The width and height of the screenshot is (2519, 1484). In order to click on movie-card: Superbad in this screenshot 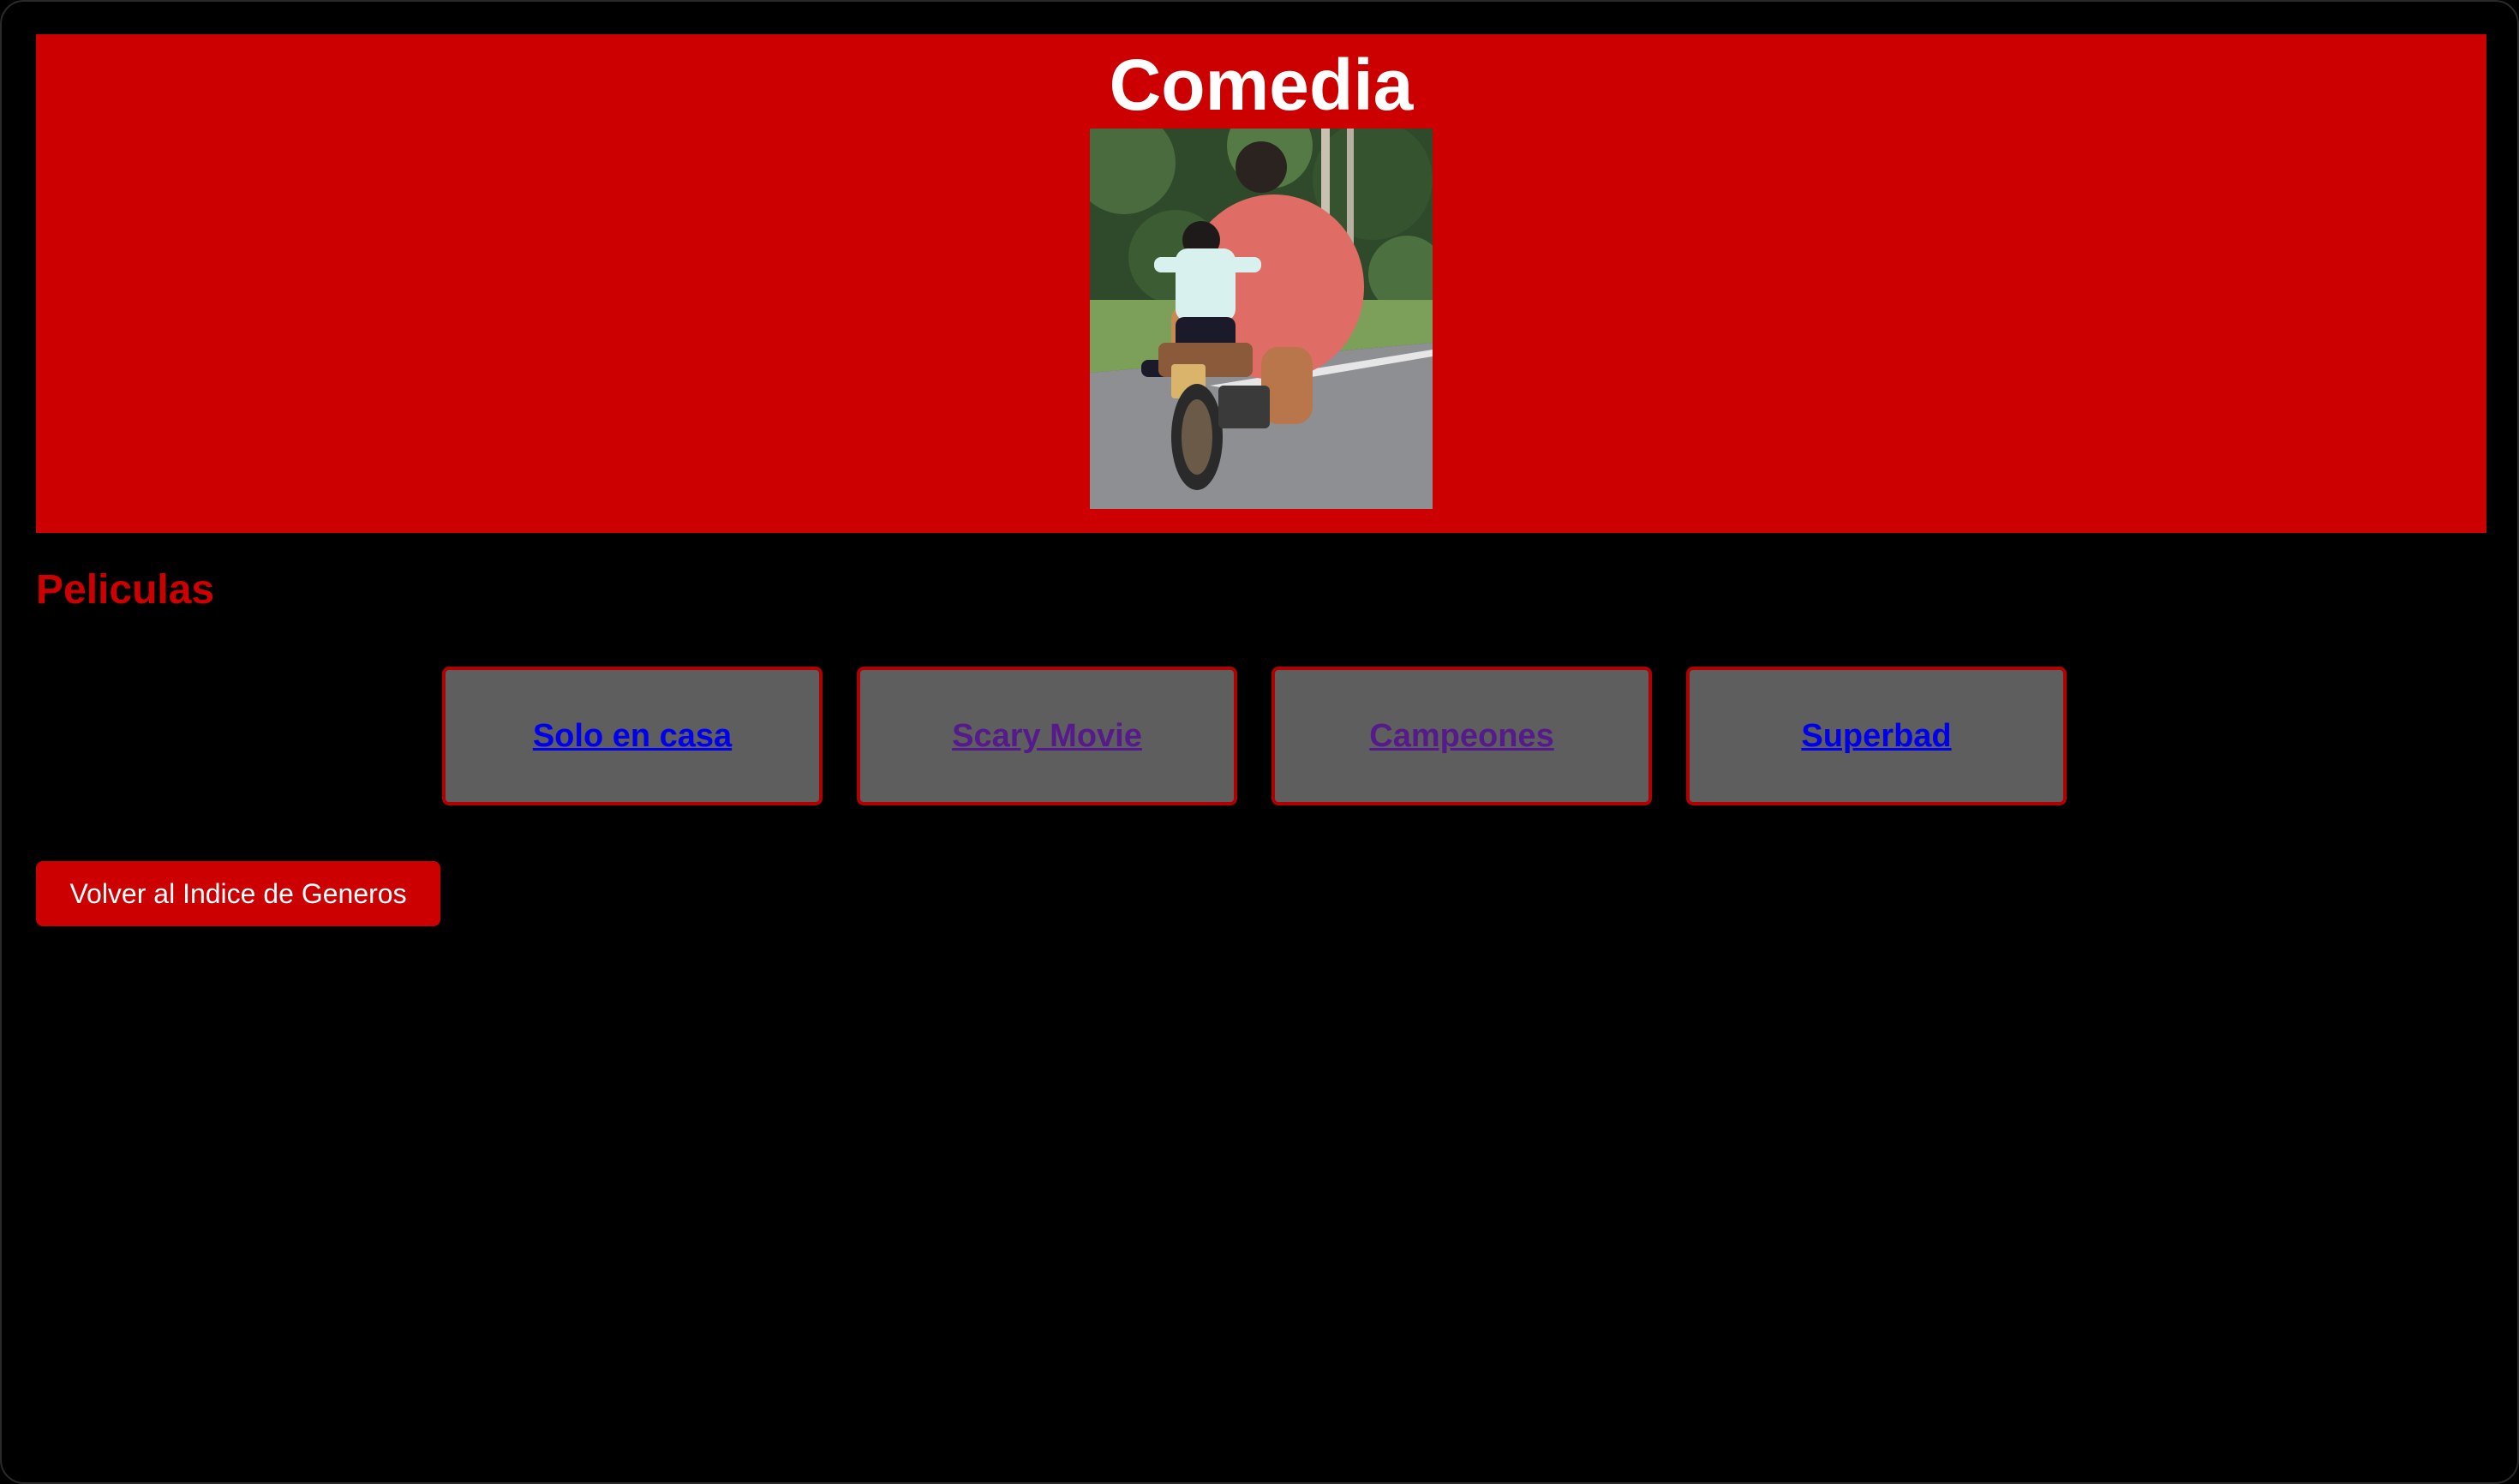, I will do `click(1876, 736)`.